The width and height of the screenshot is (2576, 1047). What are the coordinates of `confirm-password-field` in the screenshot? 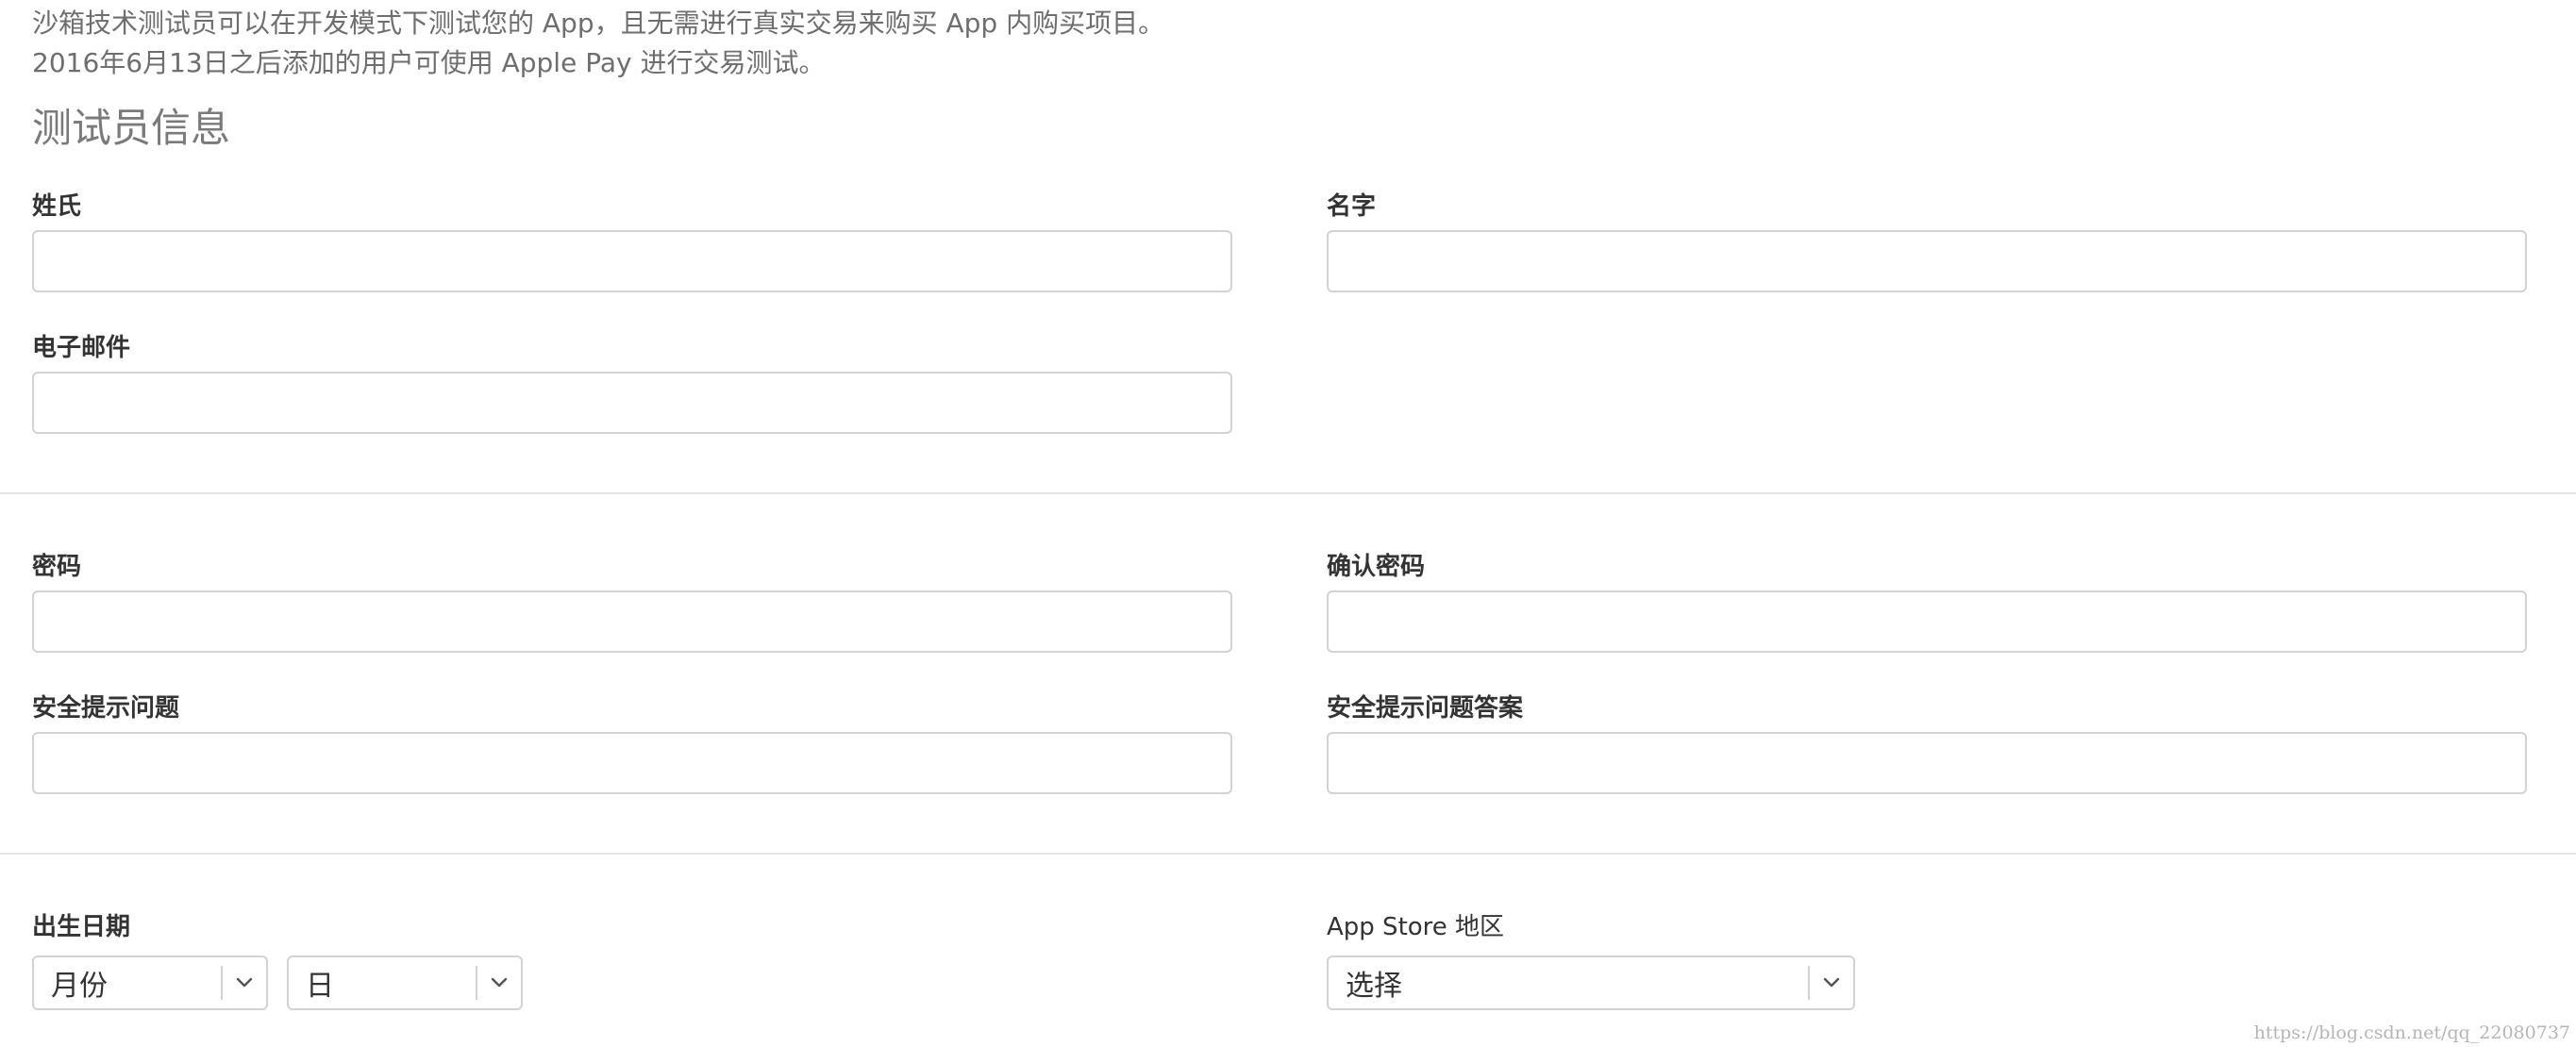 It's located at (1927, 622).